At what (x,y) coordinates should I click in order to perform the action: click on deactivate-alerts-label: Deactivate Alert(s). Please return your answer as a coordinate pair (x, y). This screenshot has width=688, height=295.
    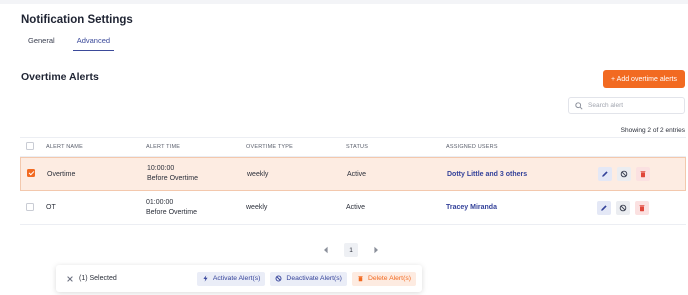
    Looking at the image, I should click on (314, 278).